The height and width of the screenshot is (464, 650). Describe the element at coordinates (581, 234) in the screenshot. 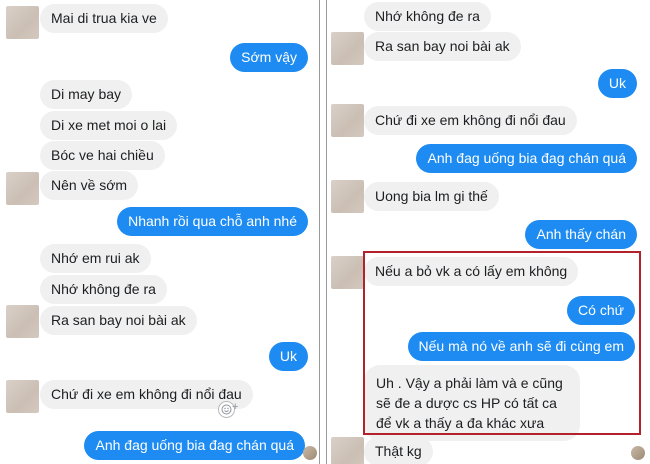

I see `message-outgoing: Anh thấy chán` at that location.